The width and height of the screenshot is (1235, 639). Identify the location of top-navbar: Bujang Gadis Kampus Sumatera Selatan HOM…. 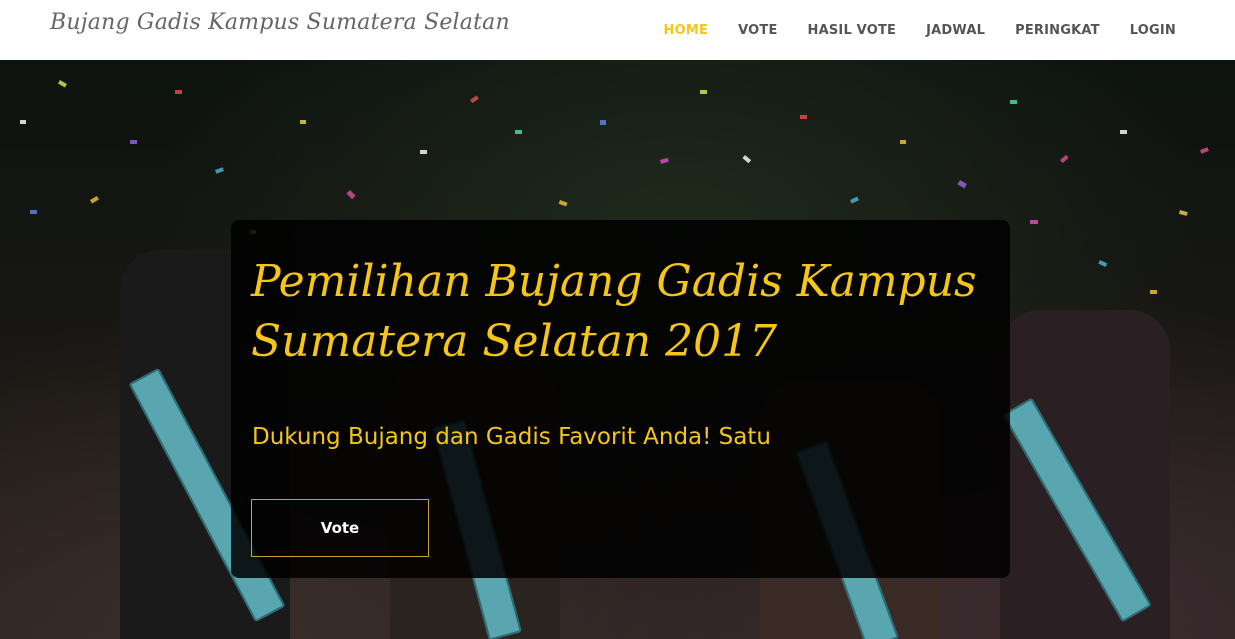
(617, 30).